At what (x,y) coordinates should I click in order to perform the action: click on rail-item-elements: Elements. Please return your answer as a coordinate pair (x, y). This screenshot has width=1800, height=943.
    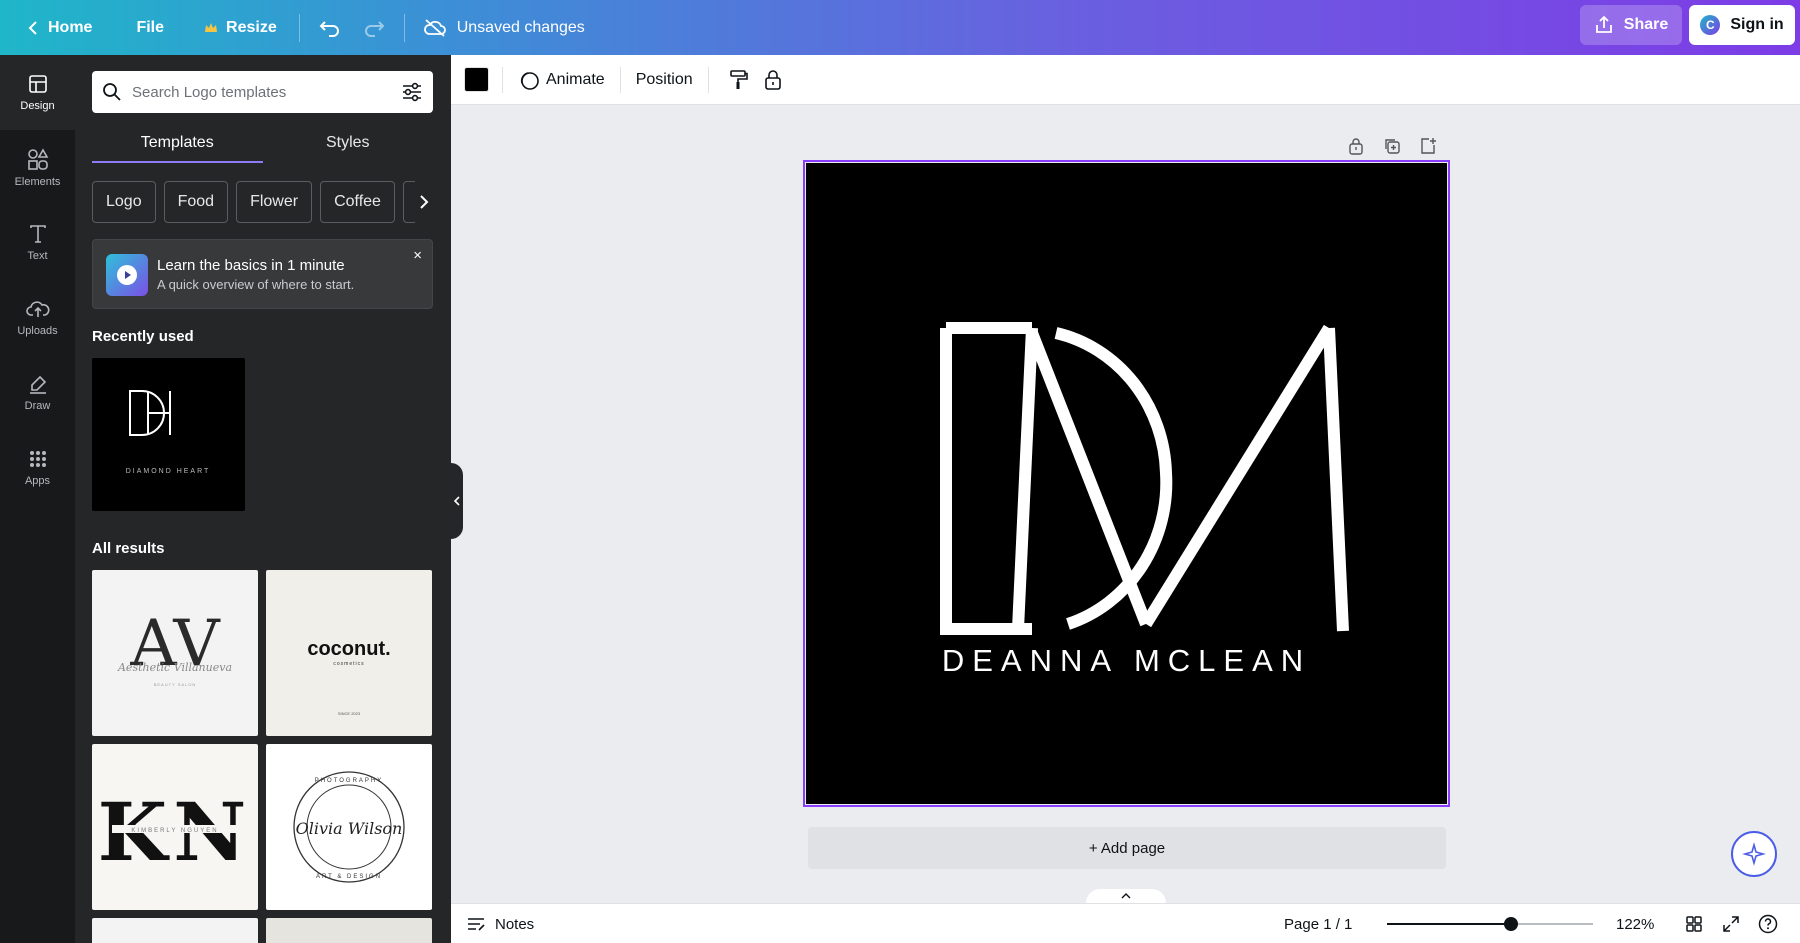
    Looking at the image, I should click on (37, 167).